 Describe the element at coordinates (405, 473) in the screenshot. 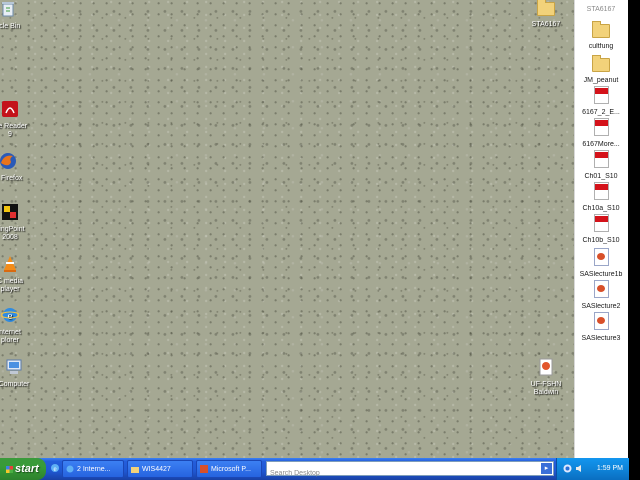

I see `search-input` at that location.